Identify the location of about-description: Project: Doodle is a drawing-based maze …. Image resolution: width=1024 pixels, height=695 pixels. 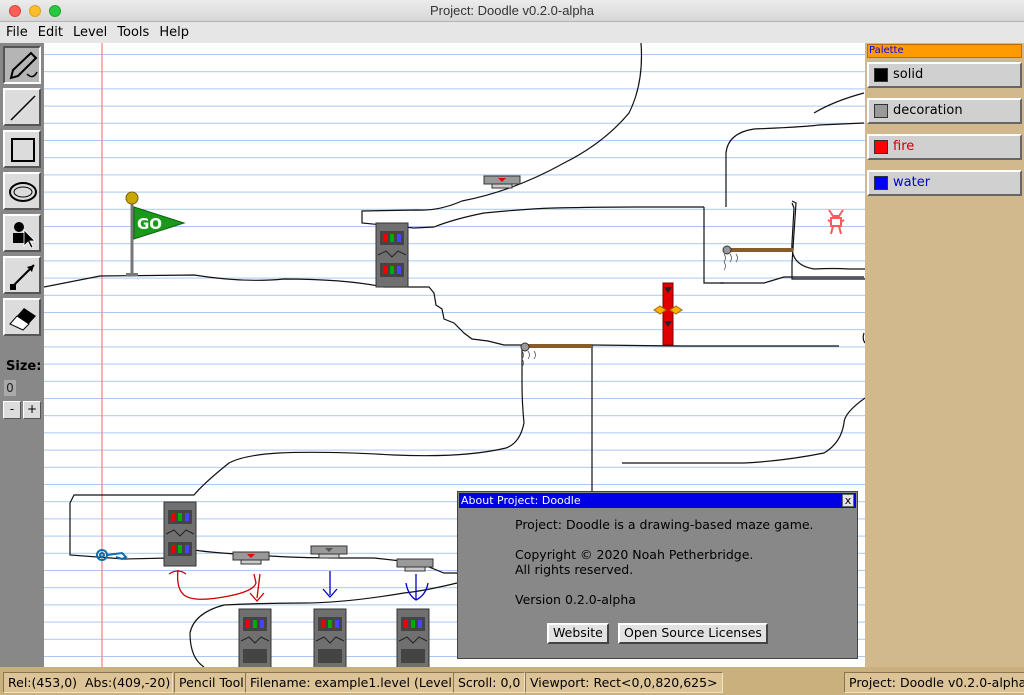
(664, 524).